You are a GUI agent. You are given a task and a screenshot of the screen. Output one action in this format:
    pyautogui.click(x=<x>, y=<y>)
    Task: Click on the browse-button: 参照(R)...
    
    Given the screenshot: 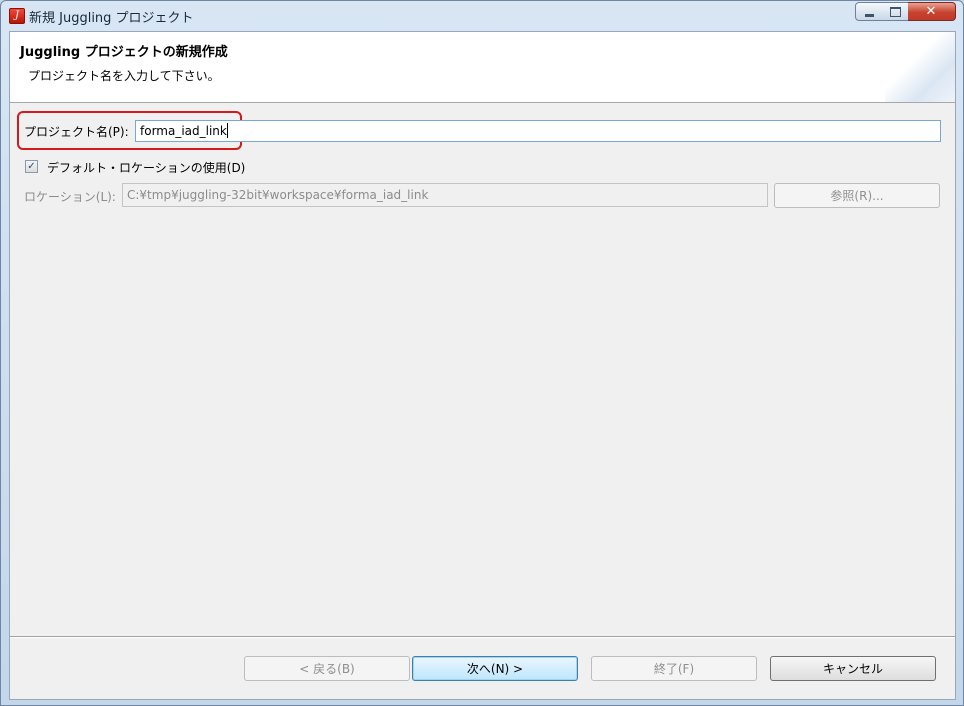 What is the action you would take?
    pyautogui.click(x=857, y=195)
    